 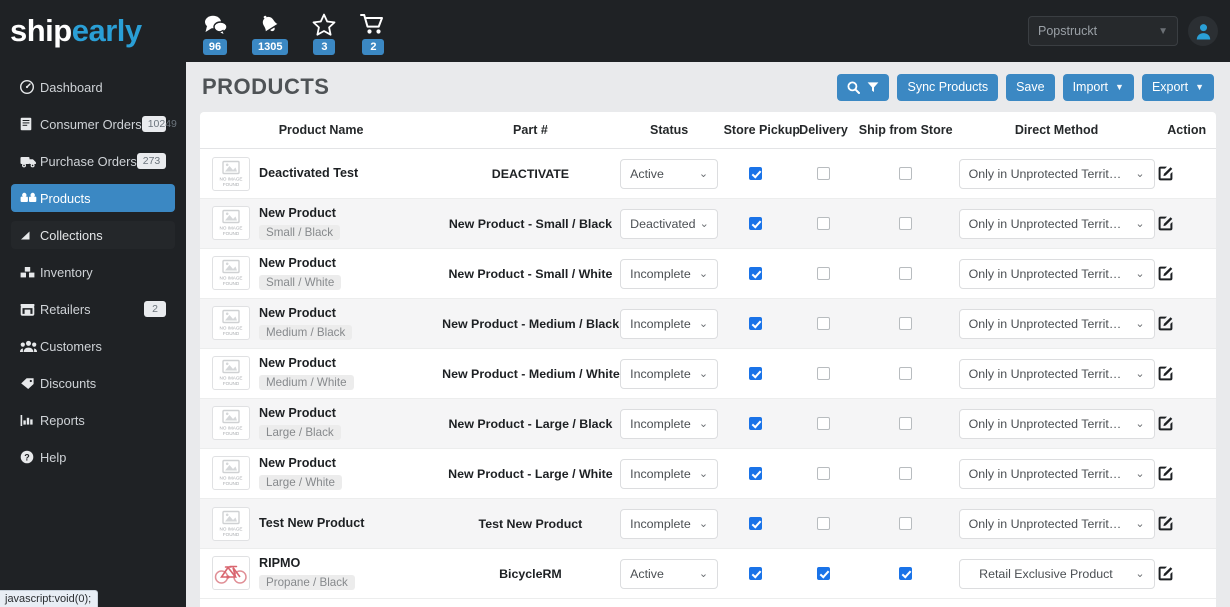 What do you see at coordinates (93, 383) in the screenshot?
I see `sidebar-item-discounts: Discounts` at bounding box center [93, 383].